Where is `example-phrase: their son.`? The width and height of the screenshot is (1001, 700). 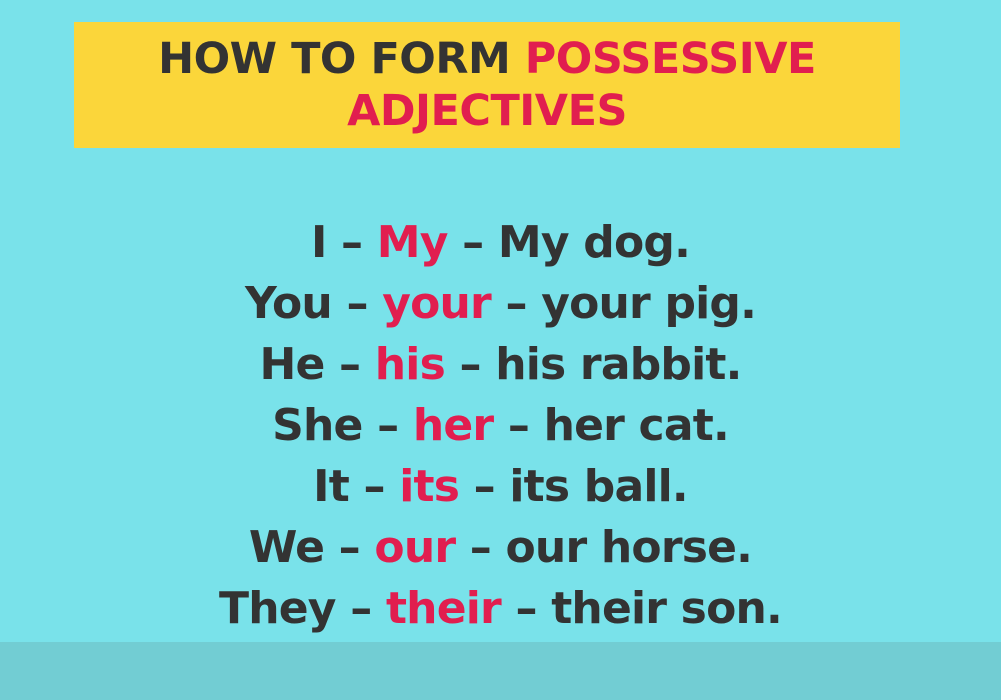
example-phrase: their son. is located at coordinates (667, 608).